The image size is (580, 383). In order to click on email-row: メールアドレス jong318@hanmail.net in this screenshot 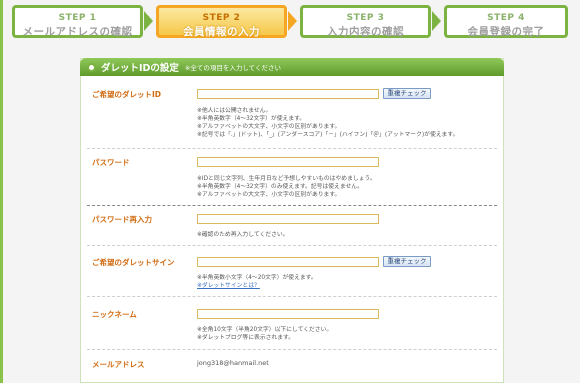, I will do `click(292, 365)`.